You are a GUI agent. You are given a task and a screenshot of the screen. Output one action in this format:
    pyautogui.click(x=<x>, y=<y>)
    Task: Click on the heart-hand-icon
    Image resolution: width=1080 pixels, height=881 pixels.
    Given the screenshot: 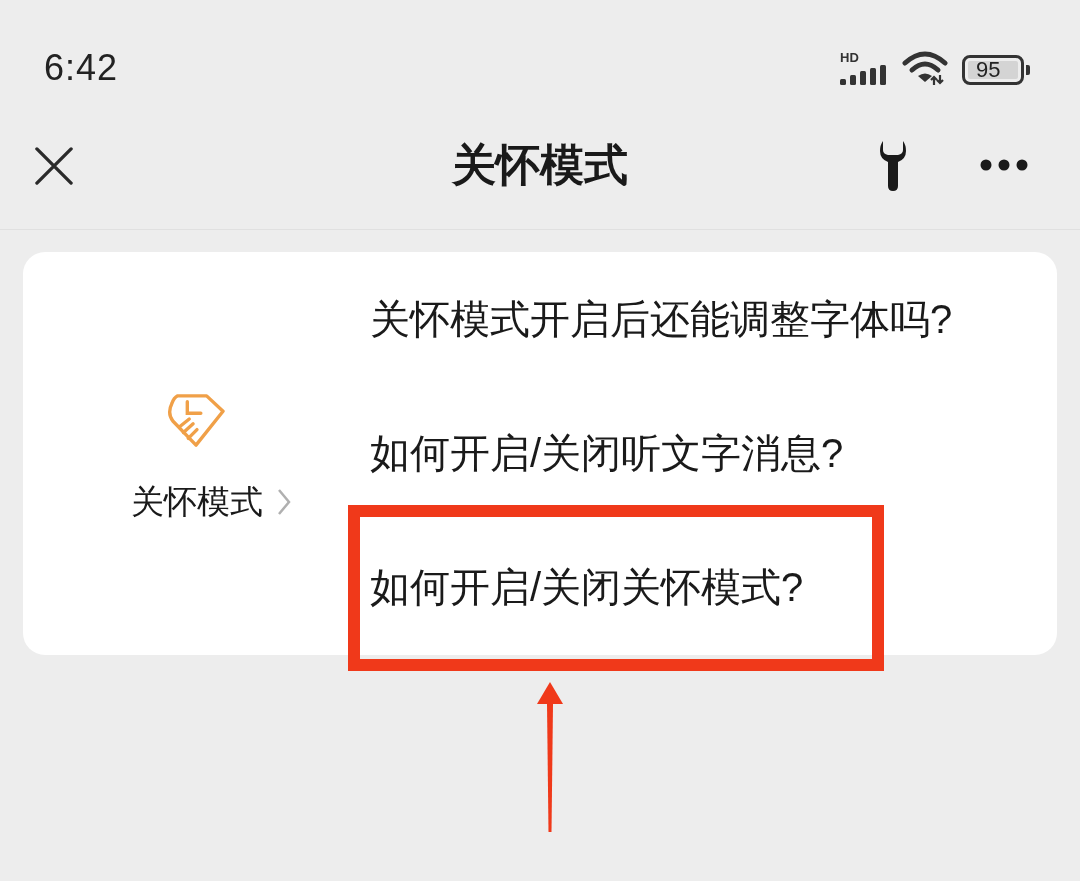 What is the action you would take?
    pyautogui.click(x=195, y=419)
    